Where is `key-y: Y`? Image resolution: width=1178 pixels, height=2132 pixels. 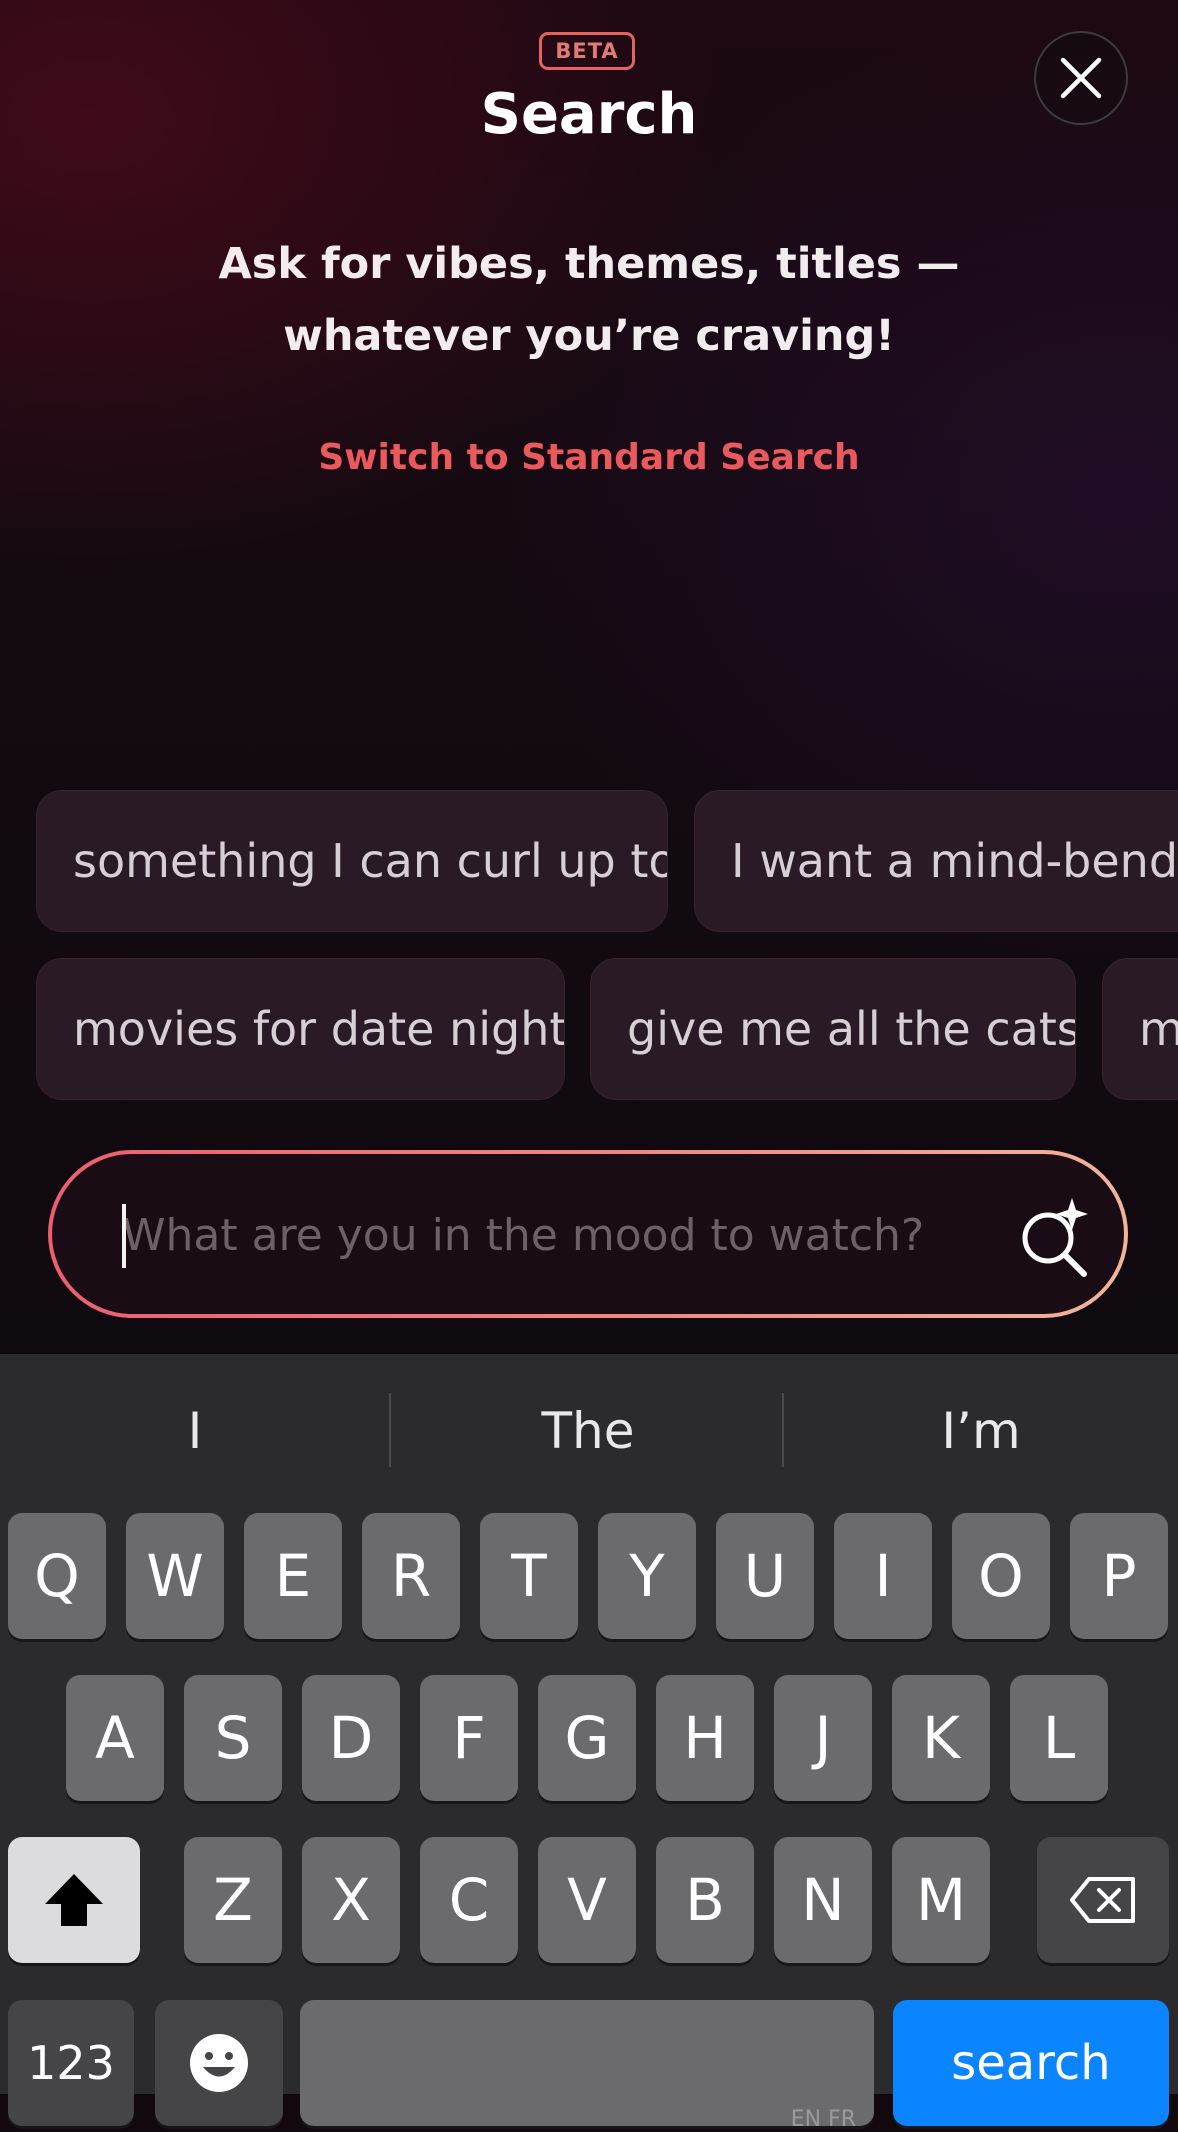
key-y: Y is located at coordinates (647, 1576).